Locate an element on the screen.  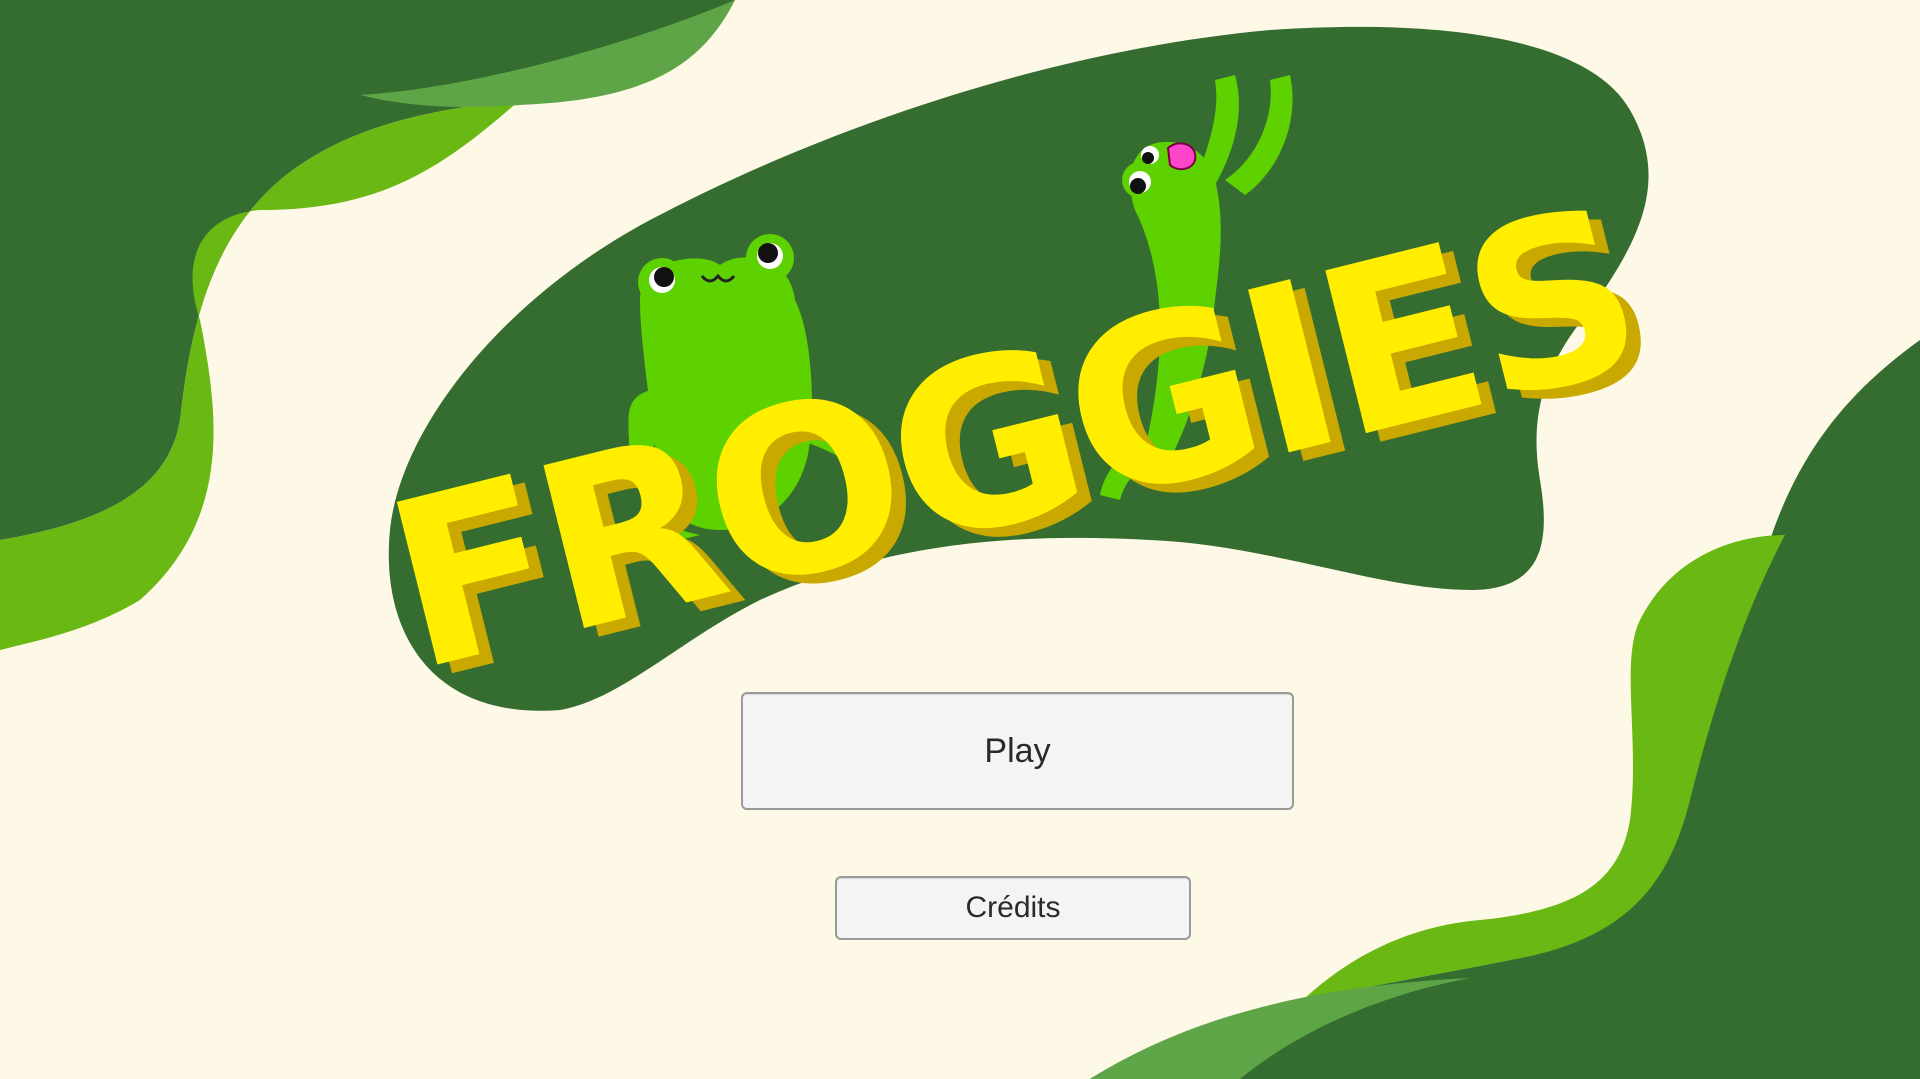
credits-button: Crédits is located at coordinates (1013, 908).